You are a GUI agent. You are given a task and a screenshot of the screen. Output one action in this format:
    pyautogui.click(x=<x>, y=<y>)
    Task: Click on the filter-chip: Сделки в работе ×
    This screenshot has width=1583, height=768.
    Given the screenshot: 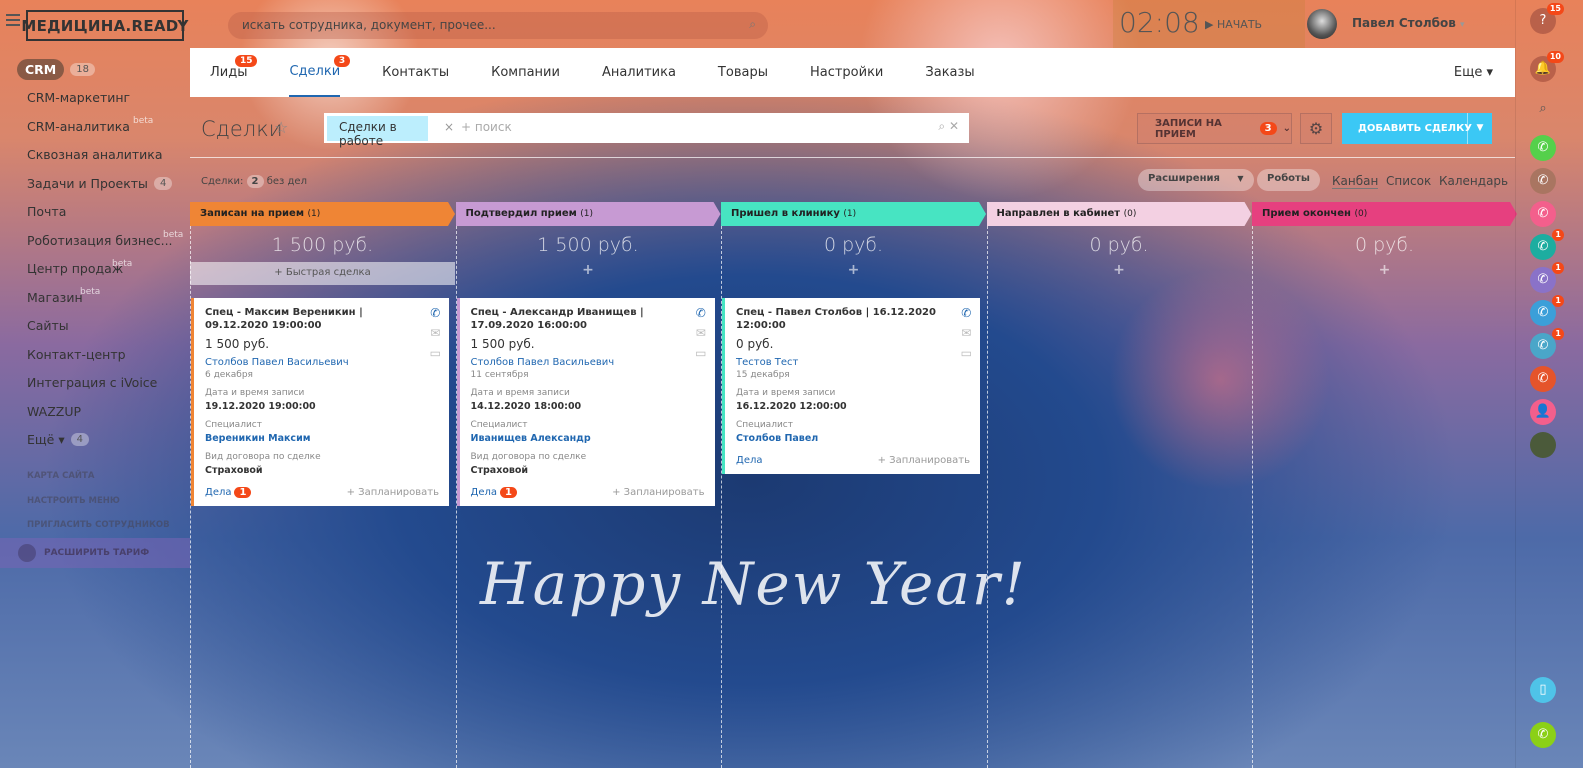 What is the action you would take?
    pyautogui.click(x=390, y=132)
    